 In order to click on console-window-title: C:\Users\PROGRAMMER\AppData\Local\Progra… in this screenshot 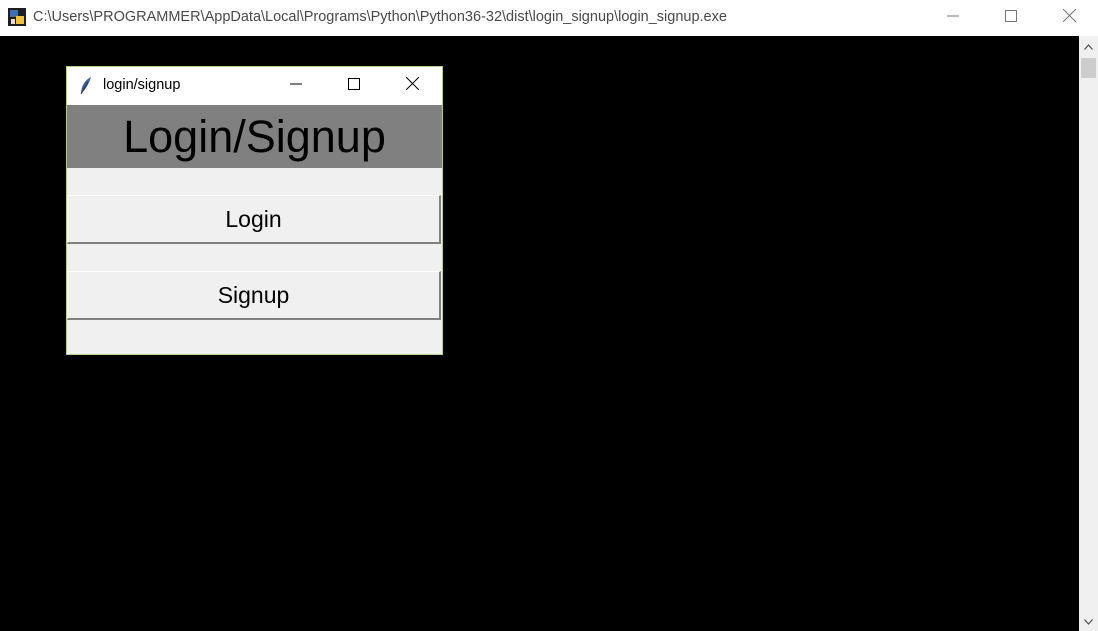, I will do `click(380, 17)`.